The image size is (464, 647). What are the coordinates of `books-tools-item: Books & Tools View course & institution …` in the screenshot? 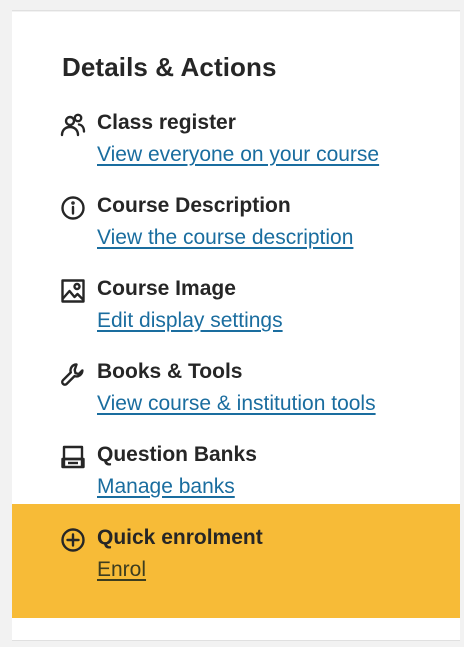 It's located at (236, 400).